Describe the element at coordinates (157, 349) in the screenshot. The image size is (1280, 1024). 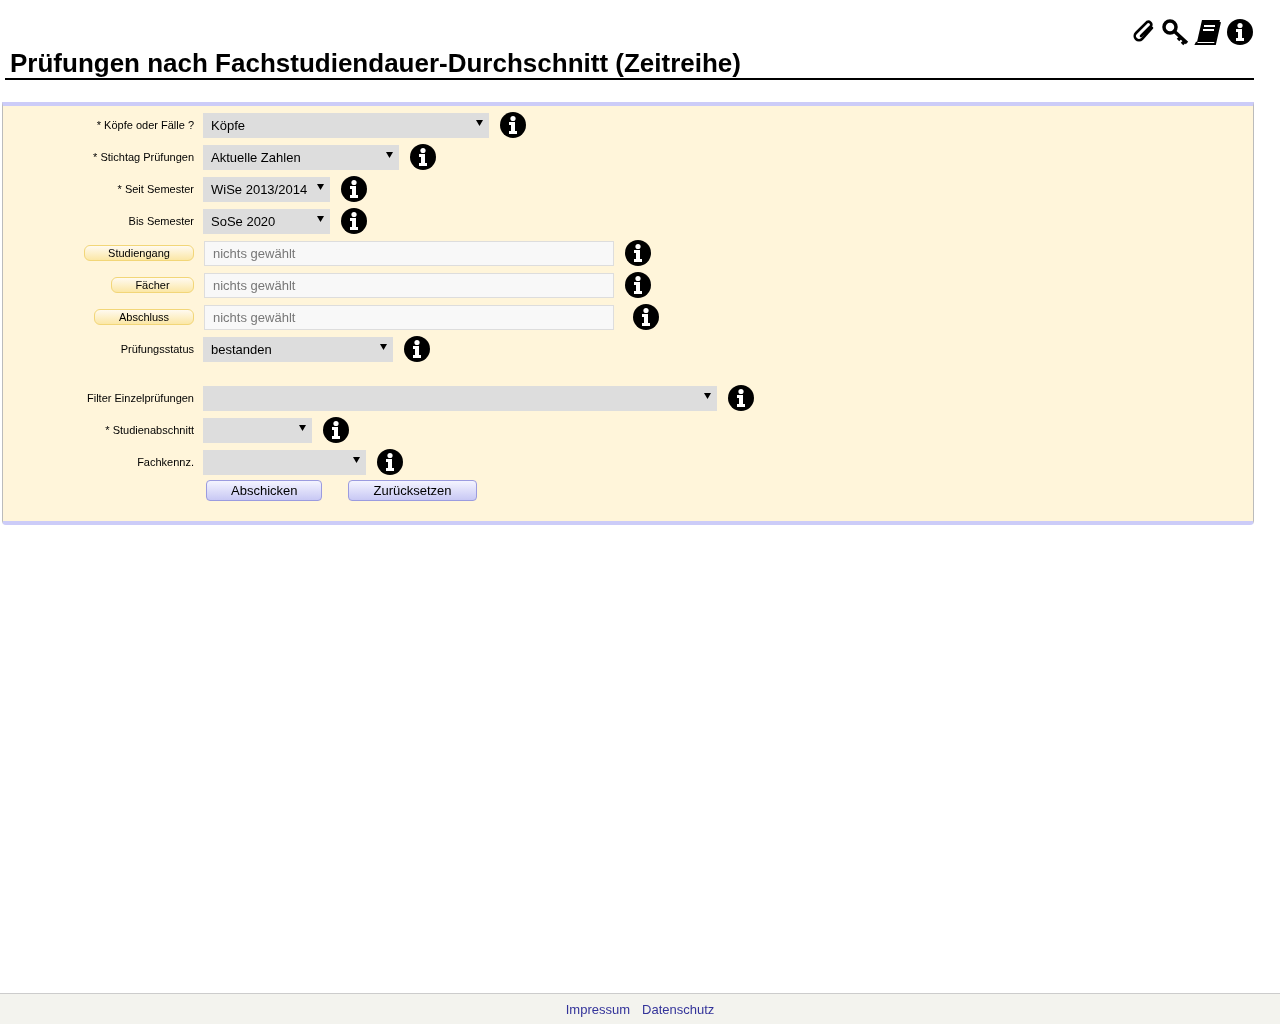
I see `field-label: Prüfungsstatus` at that location.